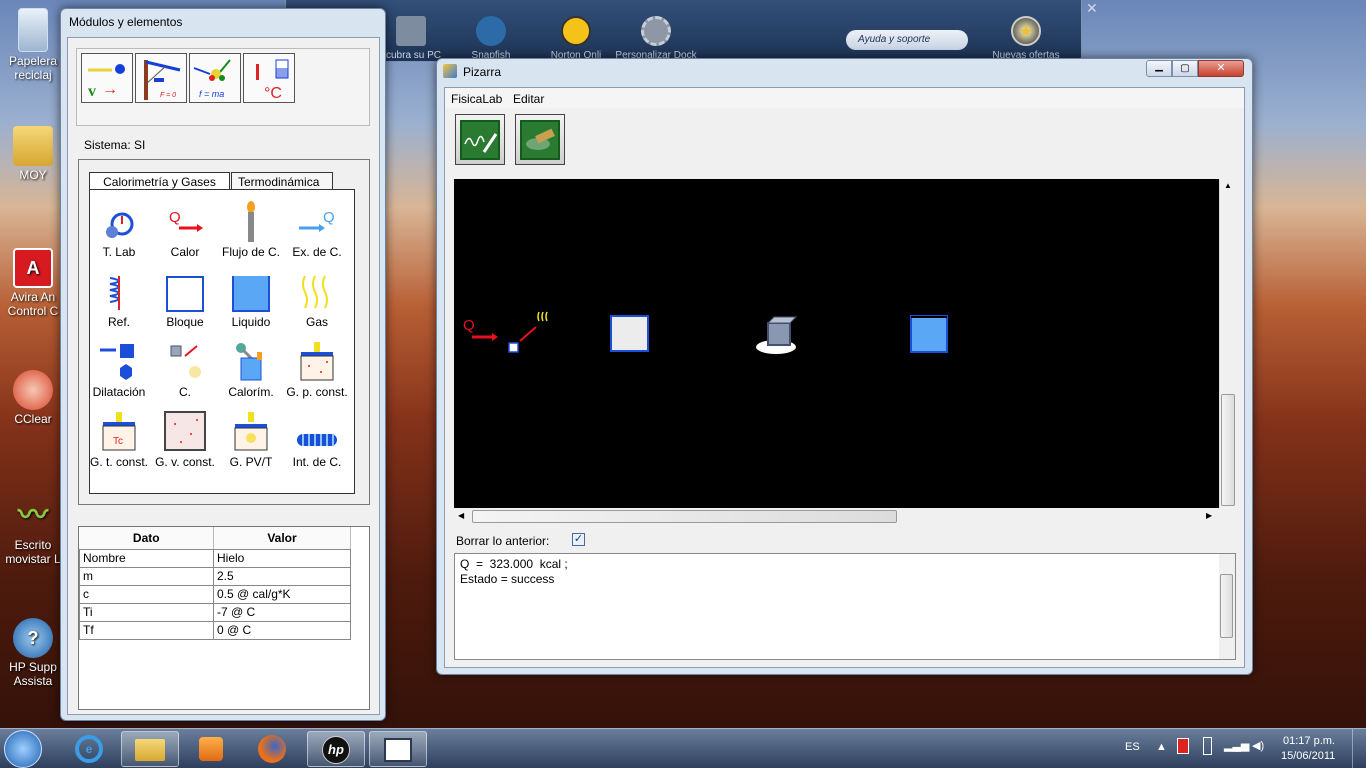 The width and height of the screenshot is (1366, 768). Describe the element at coordinates (507, 579) in the screenshot. I see `output-line: Estado = success` at that location.